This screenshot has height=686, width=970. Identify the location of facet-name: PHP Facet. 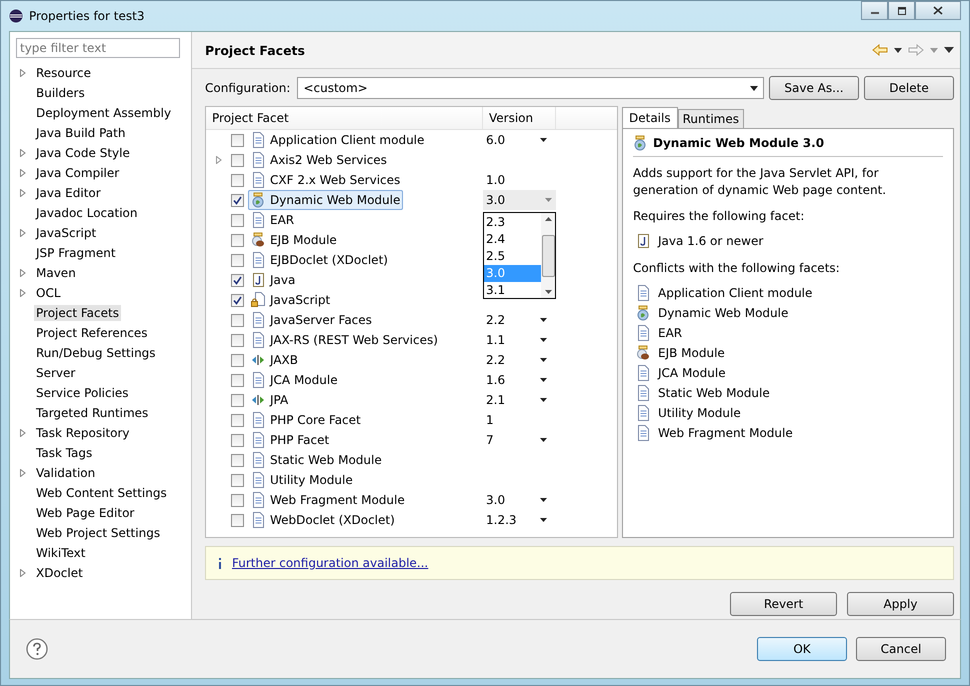
(290, 440).